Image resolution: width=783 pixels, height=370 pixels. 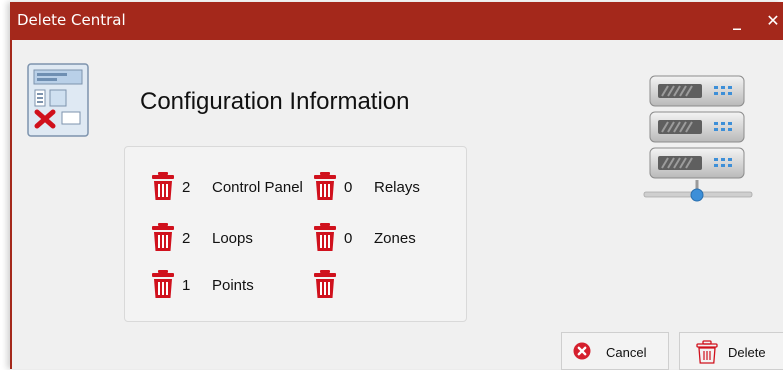 What do you see at coordinates (71, 20) in the screenshot?
I see `window-title: Delete Central` at bounding box center [71, 20].